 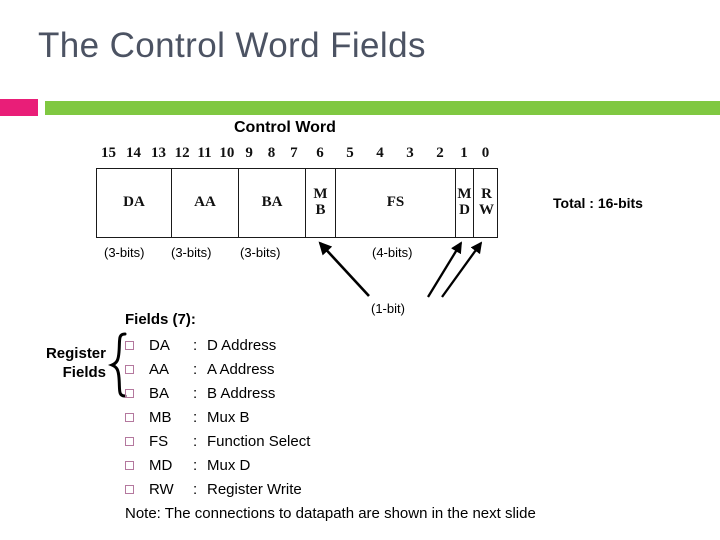 I want to click on control-word-cell-rw: RW, so click(x=486, y=203).